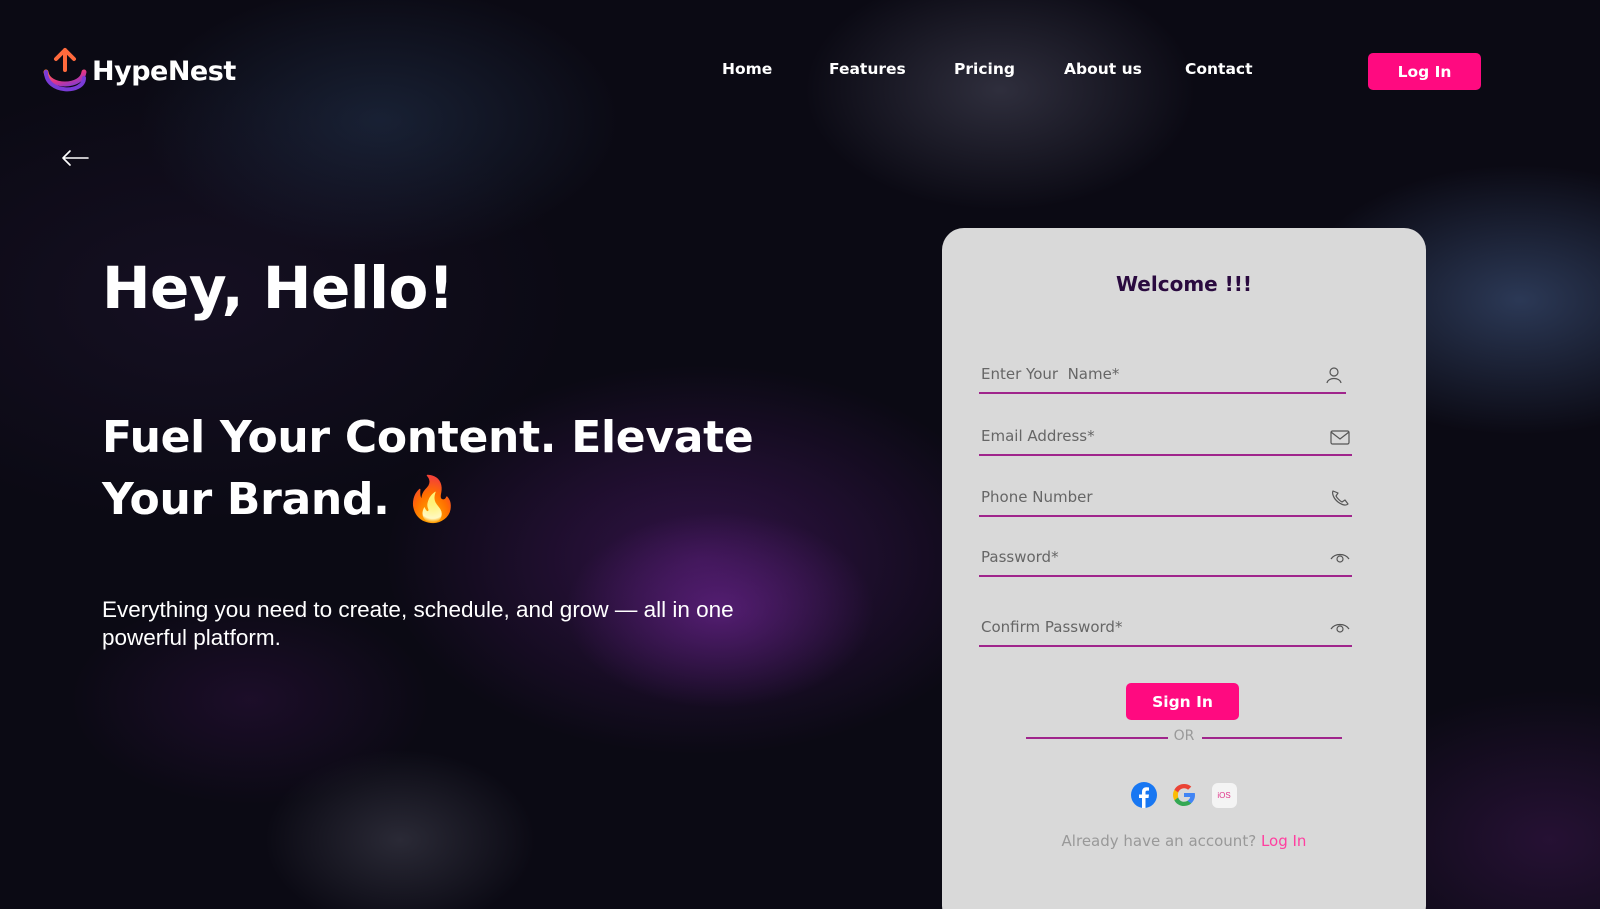  Describe the element at coordinates (1146, 436) in the screenshot. I see `email-input` at that location.